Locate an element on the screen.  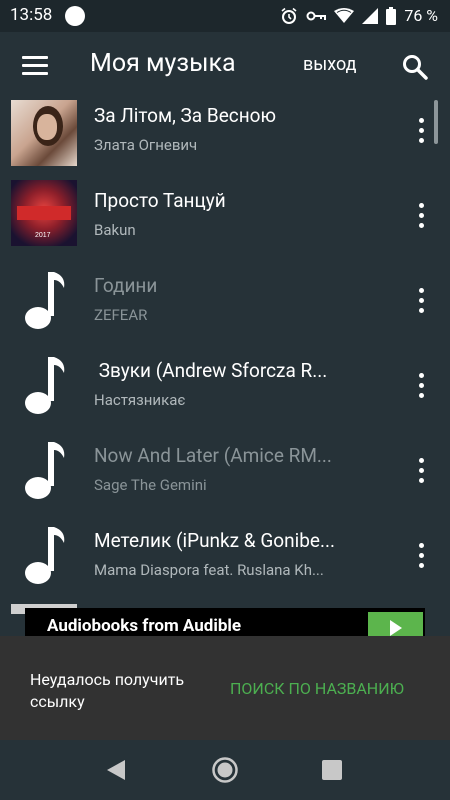
scrollbar is located at coordinates (436, 122).